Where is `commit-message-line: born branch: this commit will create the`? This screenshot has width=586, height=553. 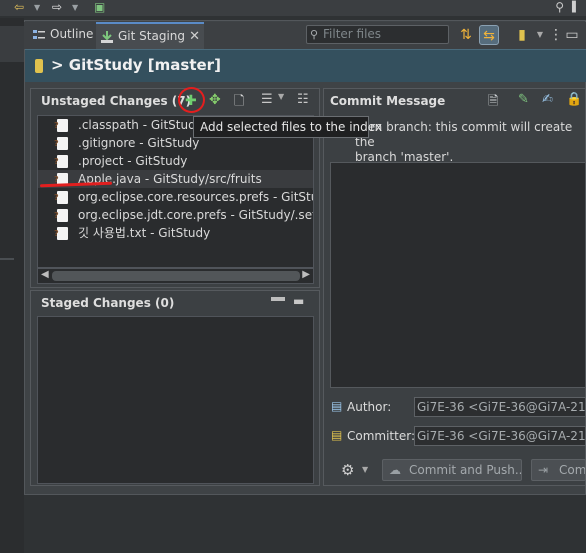
commit-message-line: born branch: this commit will create the is located at coordinates (464, 134).